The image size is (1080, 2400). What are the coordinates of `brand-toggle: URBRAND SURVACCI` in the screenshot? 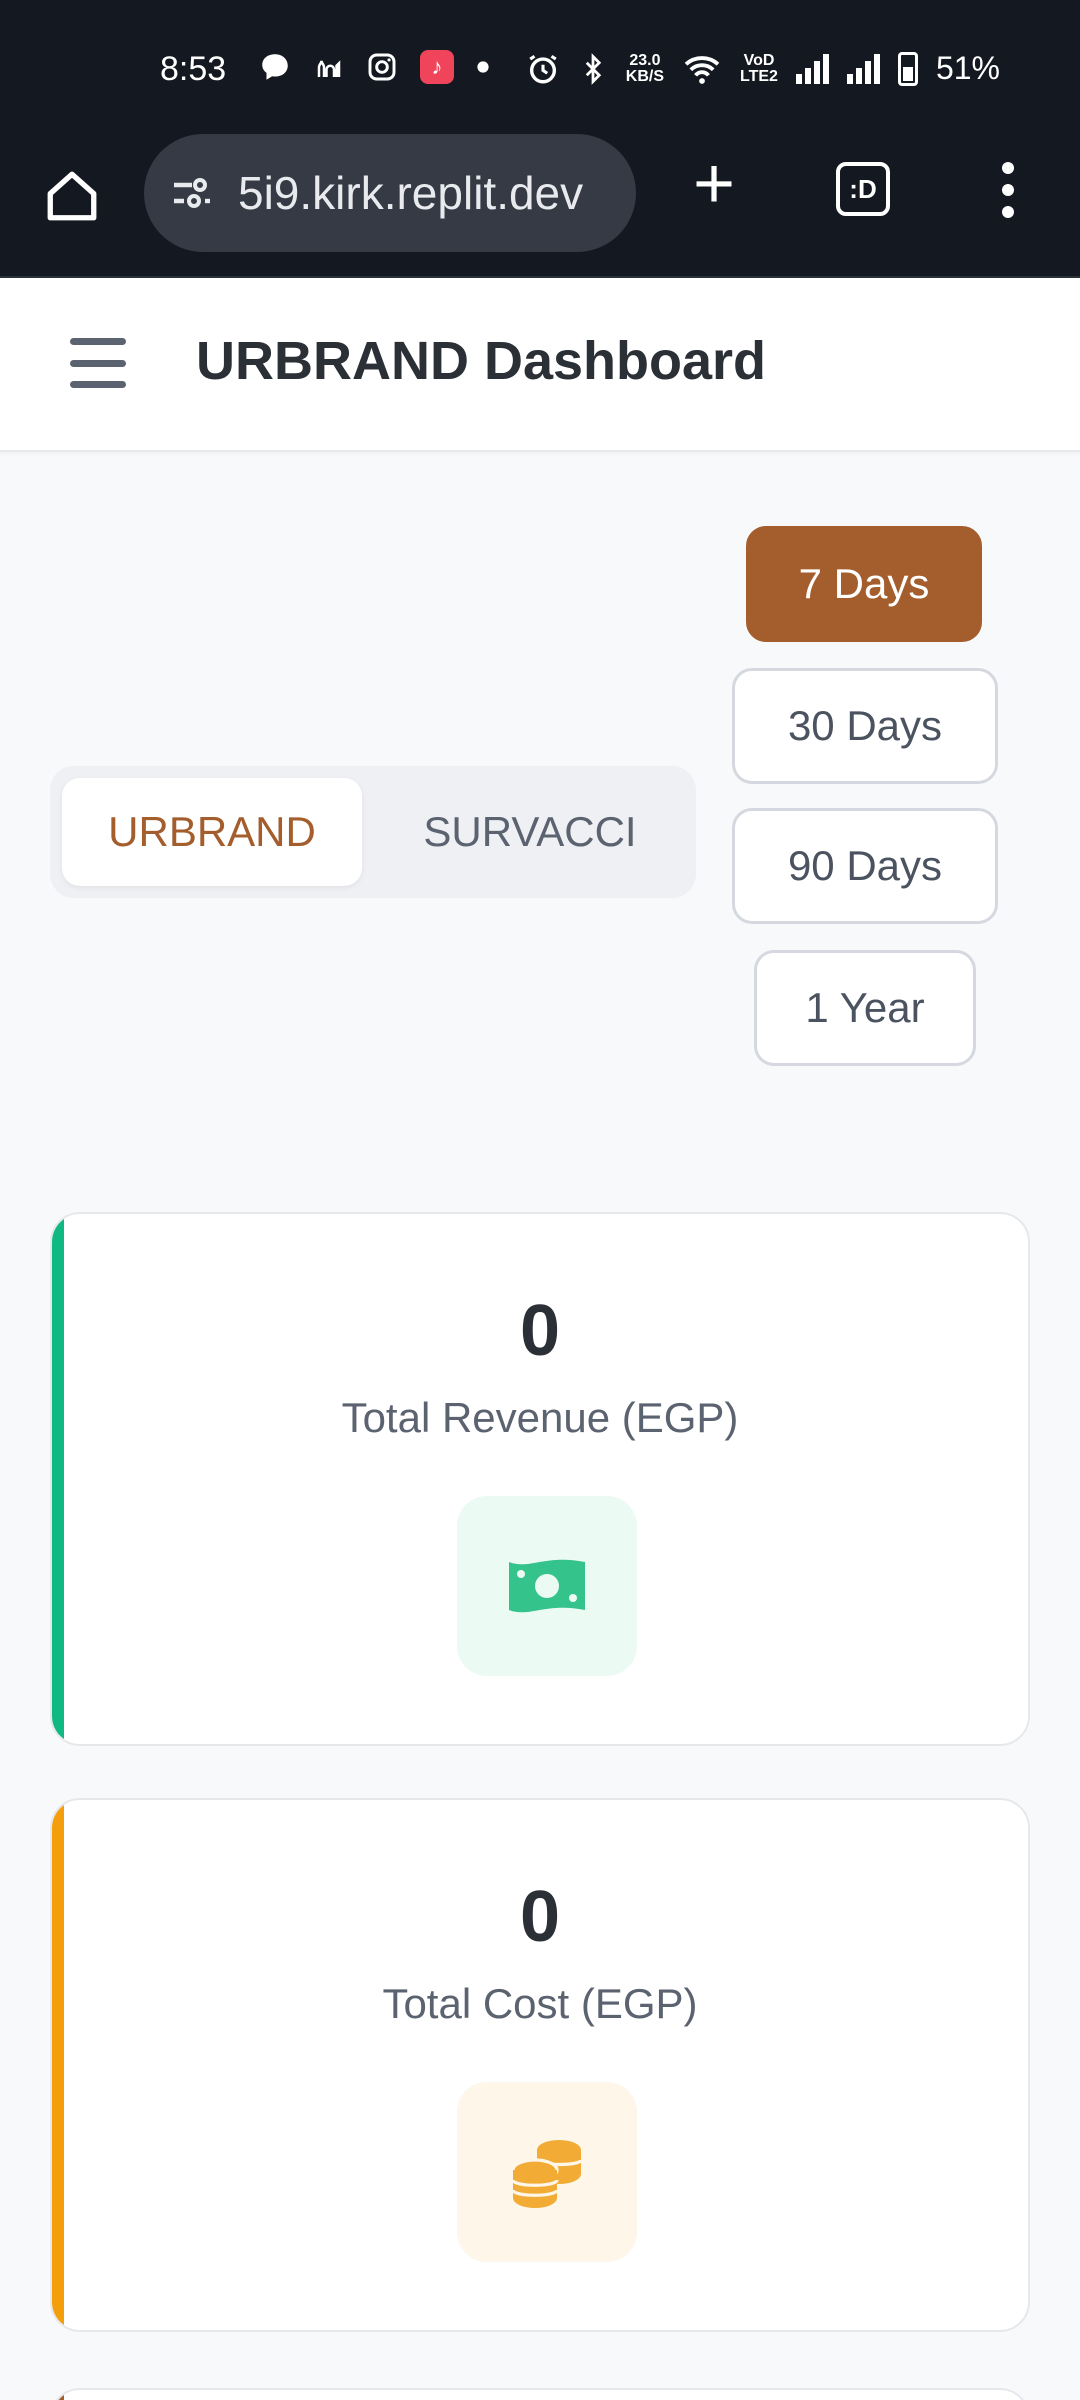 It's located at (373, 832).